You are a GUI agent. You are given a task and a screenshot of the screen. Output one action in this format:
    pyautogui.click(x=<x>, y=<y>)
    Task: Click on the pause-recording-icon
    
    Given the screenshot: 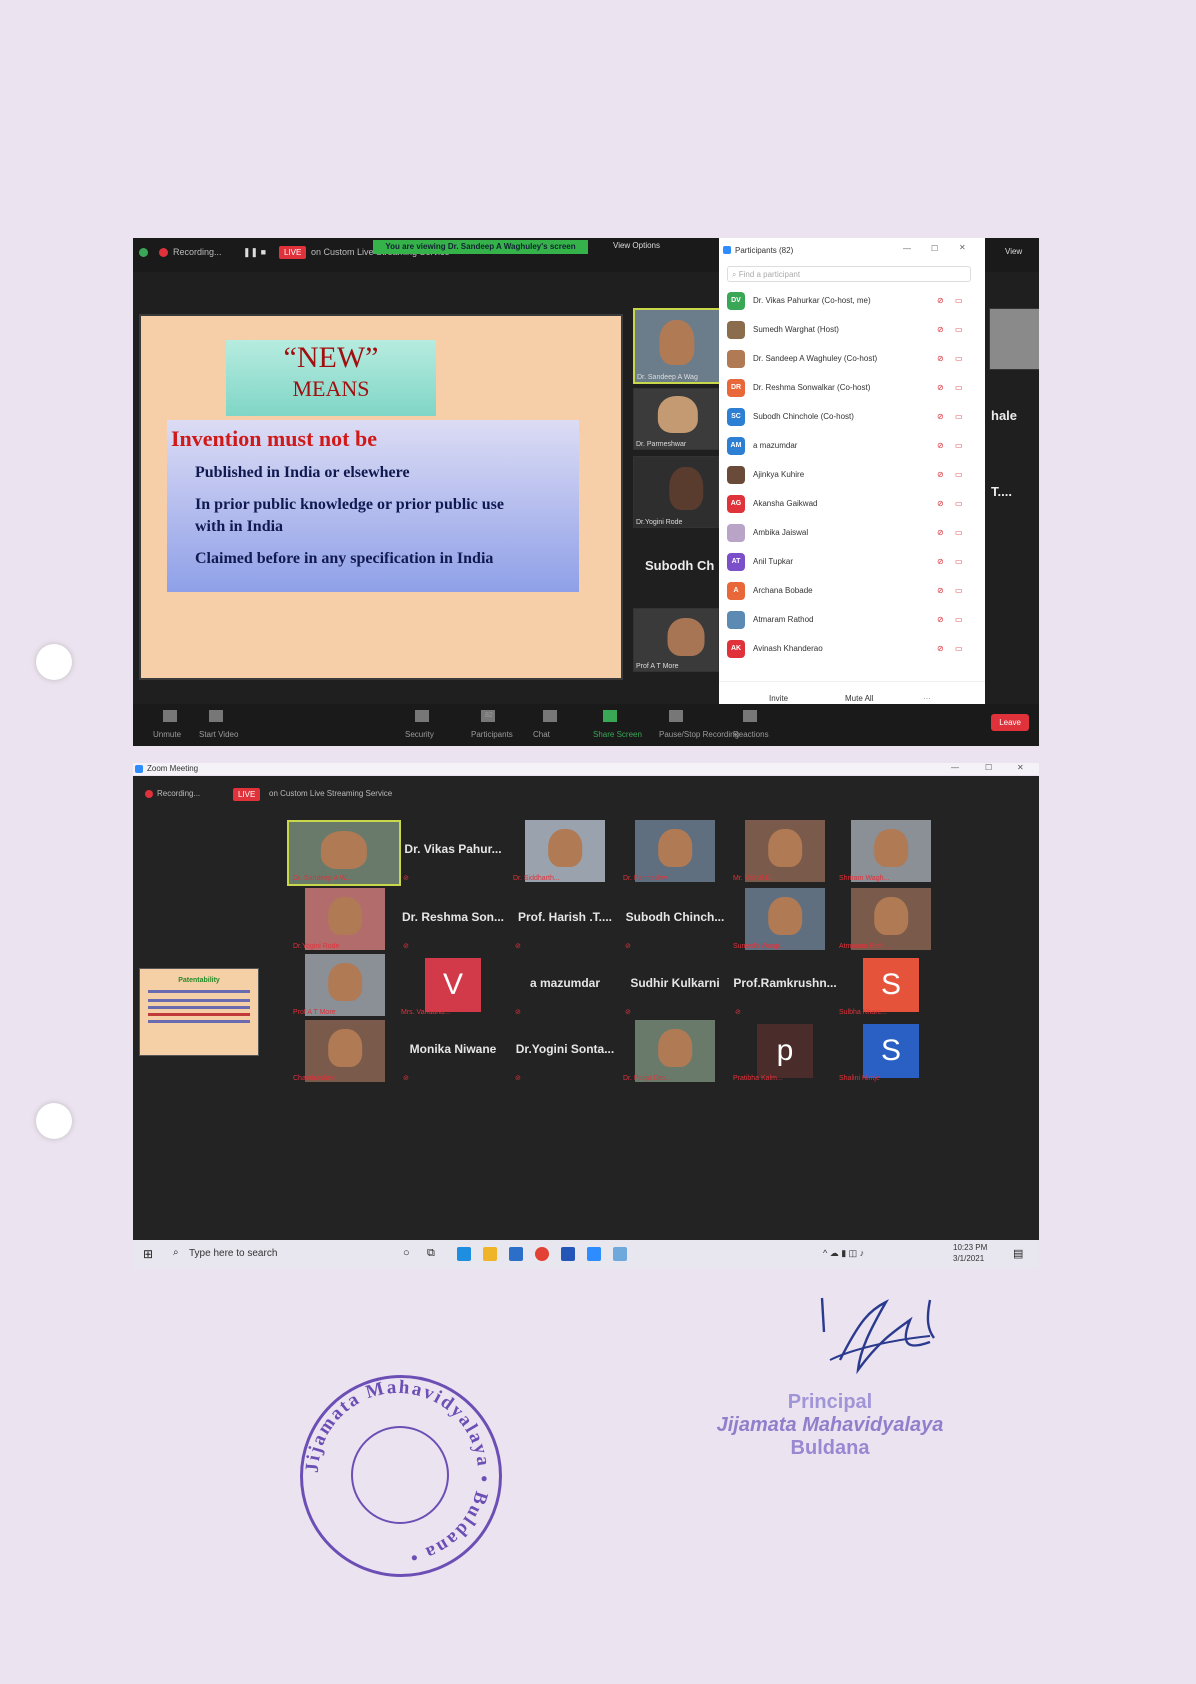 What is the action you would take?
    pyautogui.click(x=676, y=716)
    